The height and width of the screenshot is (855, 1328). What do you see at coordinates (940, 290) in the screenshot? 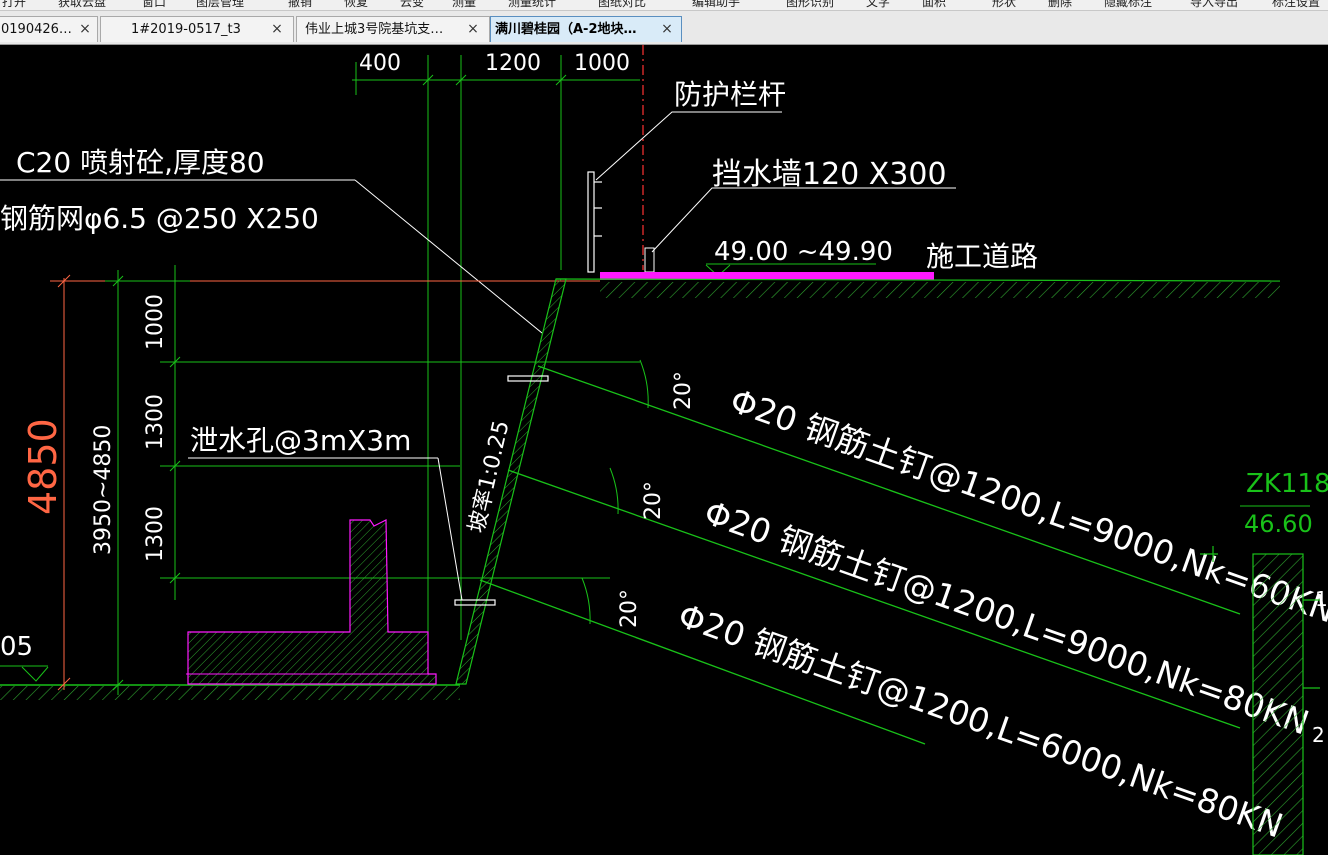
I see `ground-hatch-top` at bounding box center [940, 290].